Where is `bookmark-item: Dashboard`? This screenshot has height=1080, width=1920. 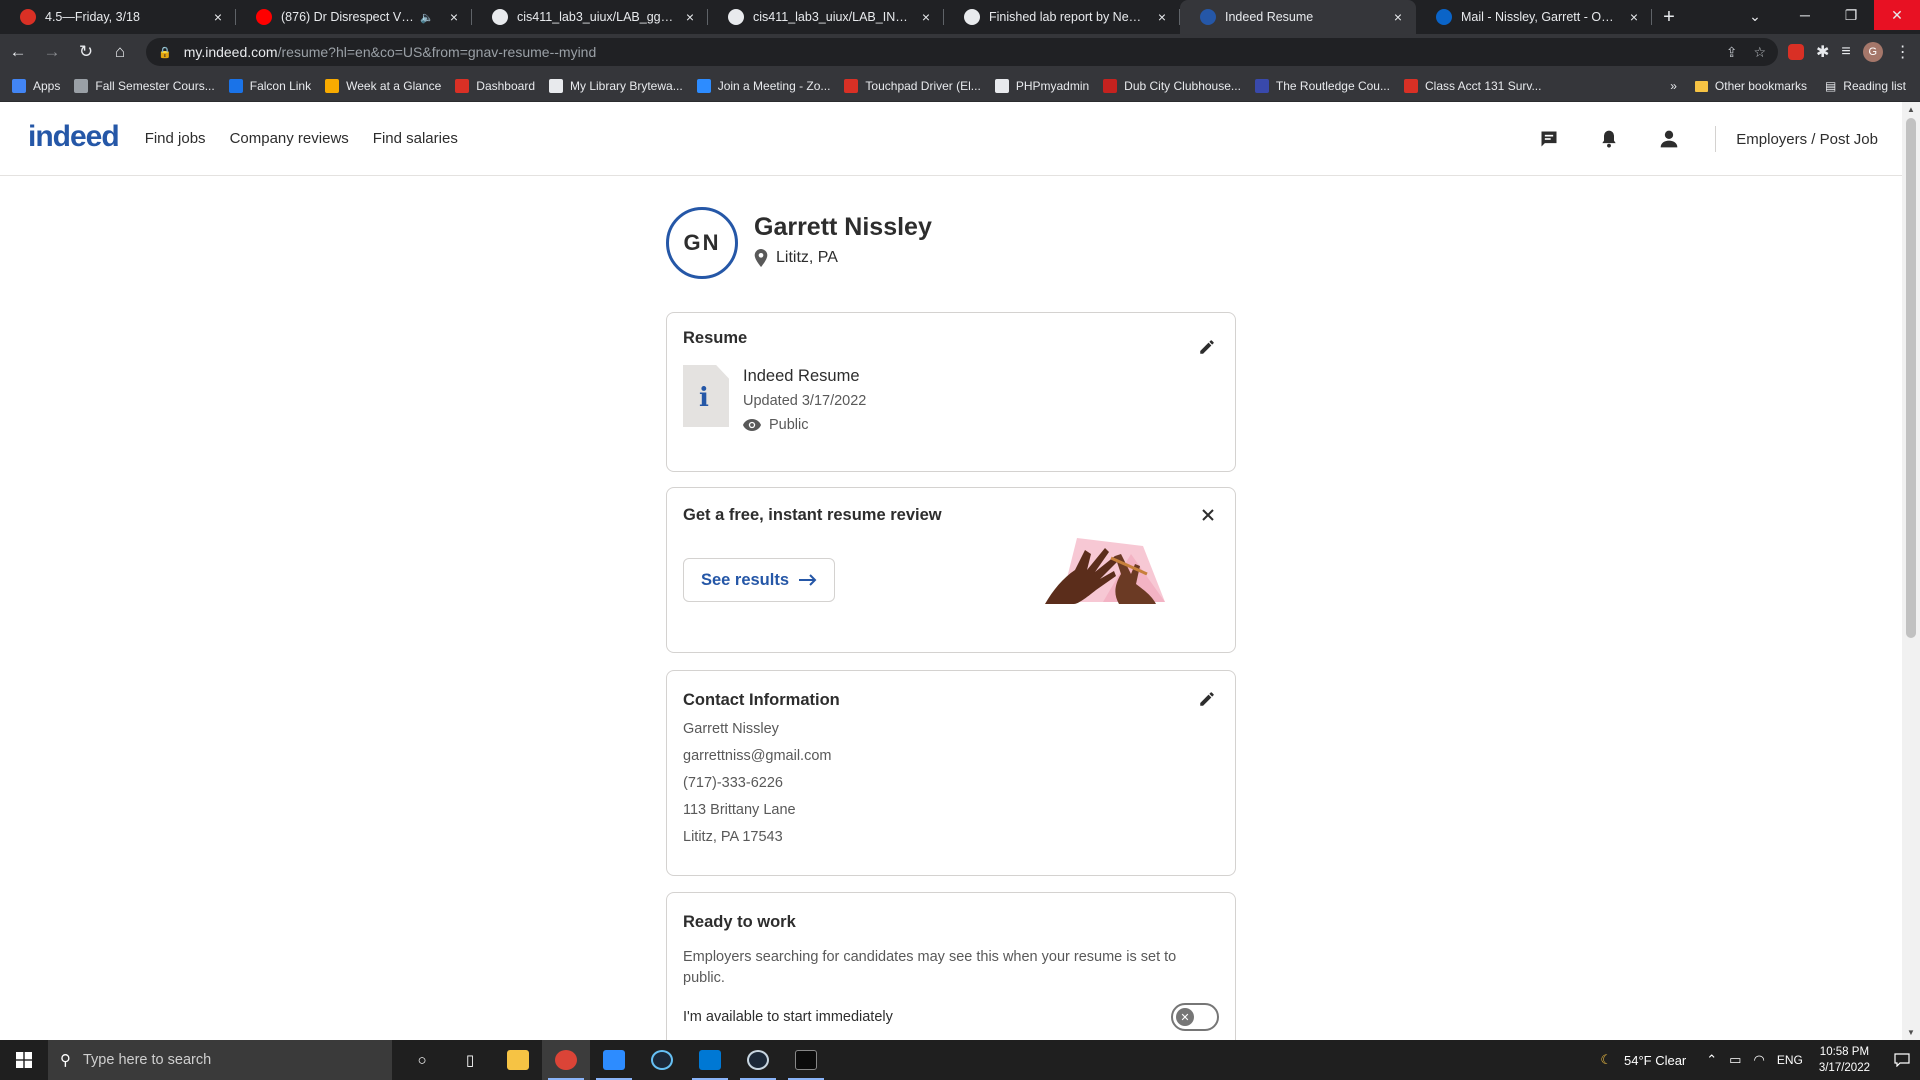 bookmark-item: Dashboard is located at coordinates (495, 85).